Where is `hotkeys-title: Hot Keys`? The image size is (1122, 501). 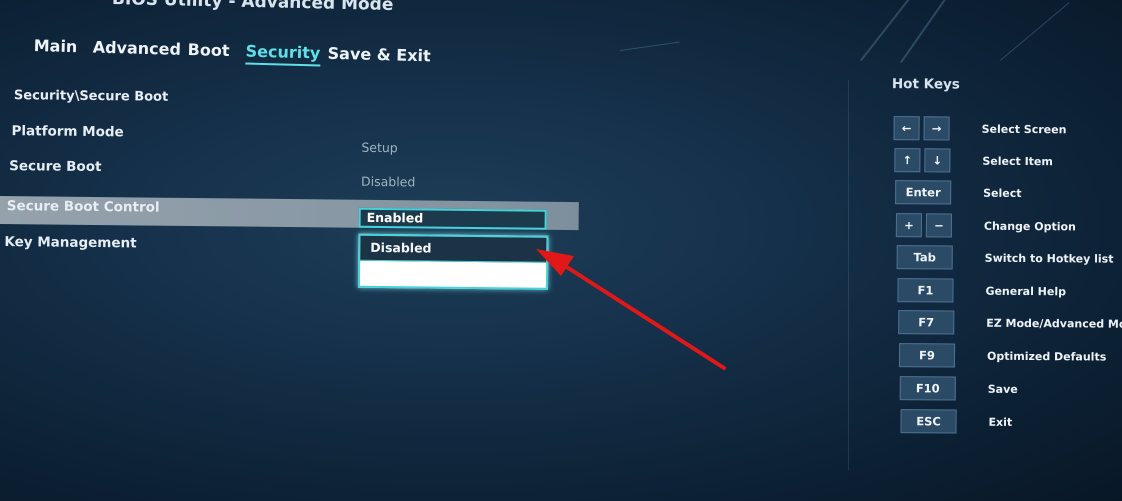
hotkeys-title: Hot Keys is located at coordinates (925, 84).